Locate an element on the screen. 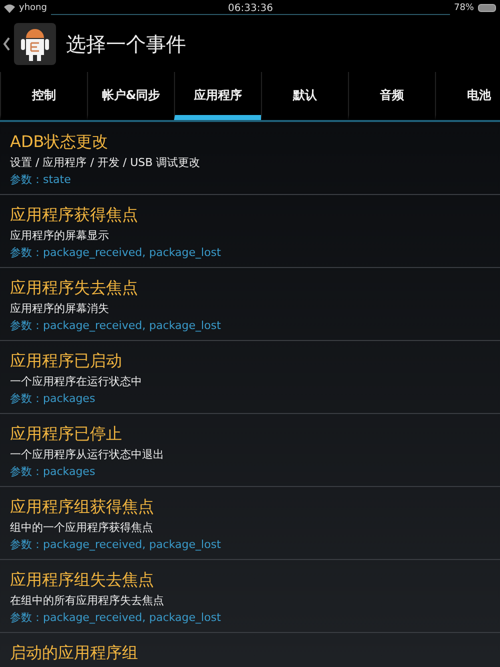 The width and height of the screenshot is (500, 667). event-list-item: 应用程序已启动 一个应用程序在运行状态中 参数：packages is located at coordinates (250, 377).